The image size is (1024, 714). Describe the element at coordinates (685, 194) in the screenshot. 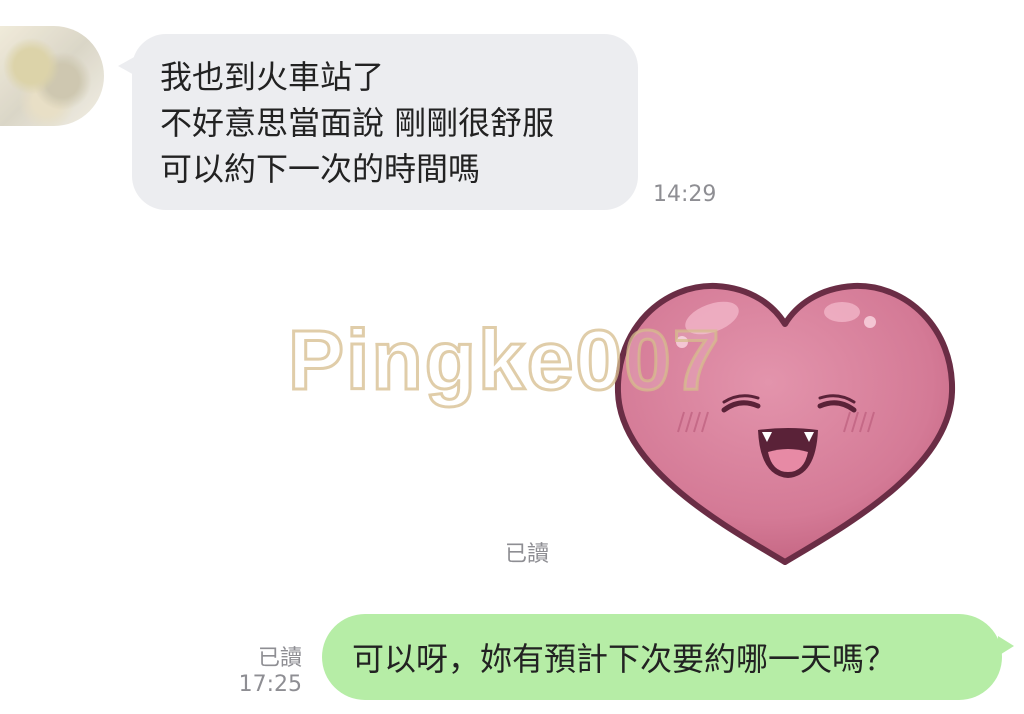

I see `incoming-timestamp: 14:29` at that location.